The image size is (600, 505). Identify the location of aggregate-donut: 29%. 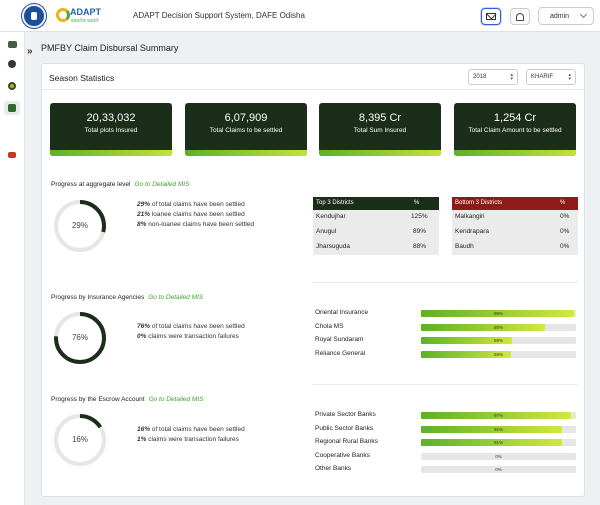
(80, 226).